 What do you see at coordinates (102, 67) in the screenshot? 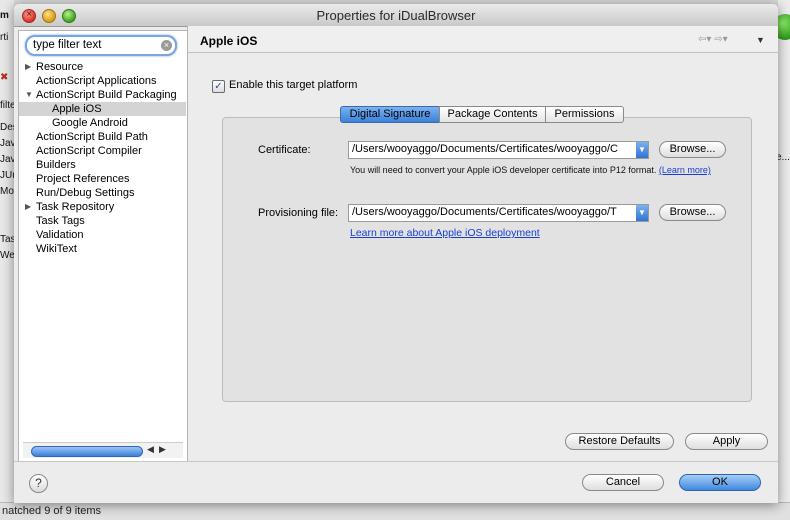
I see `tree-item-resource: ▶ Resource` at bounding box center [102, 67].